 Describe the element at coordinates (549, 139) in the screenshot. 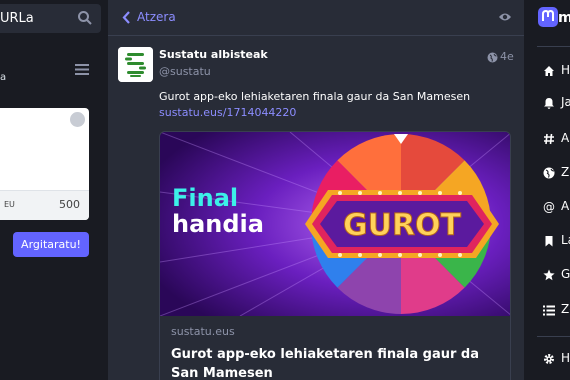

I see `hashtag-icon` at that location.